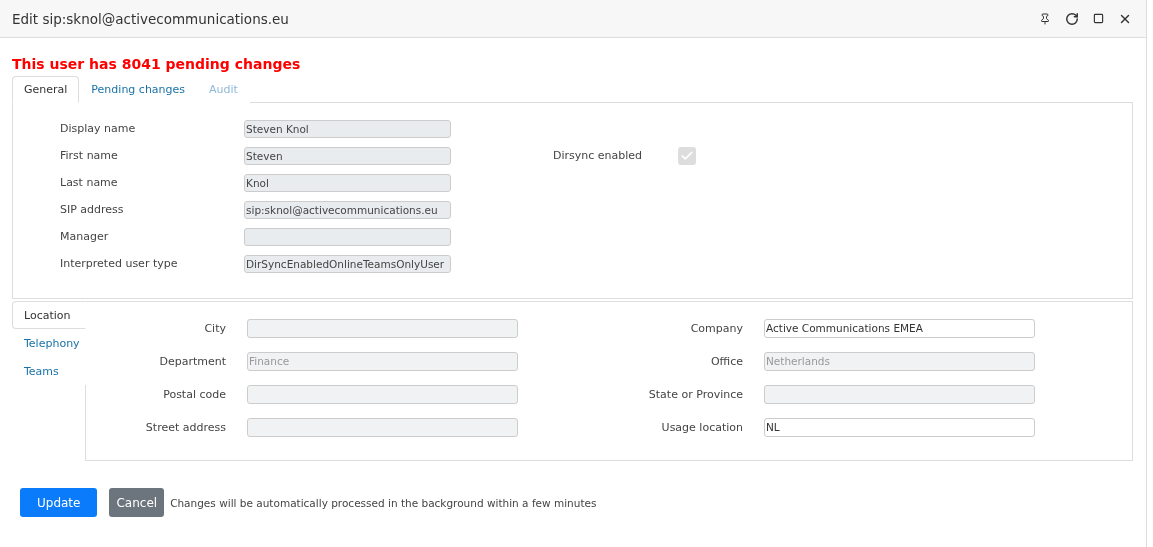  What do you see at coordinates (347, 128) in the screenshot?
I see `input-field: Steven Knol` at bounding box center [347, 128].